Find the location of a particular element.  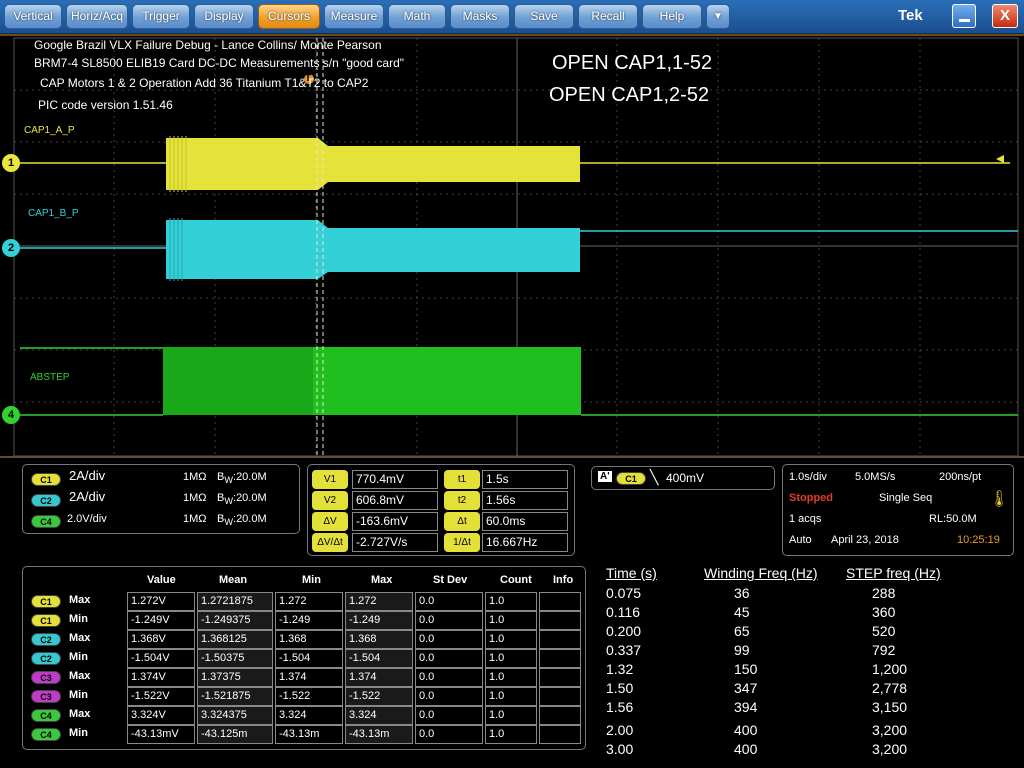

close-button: X is located at coordinates (1005, 16).